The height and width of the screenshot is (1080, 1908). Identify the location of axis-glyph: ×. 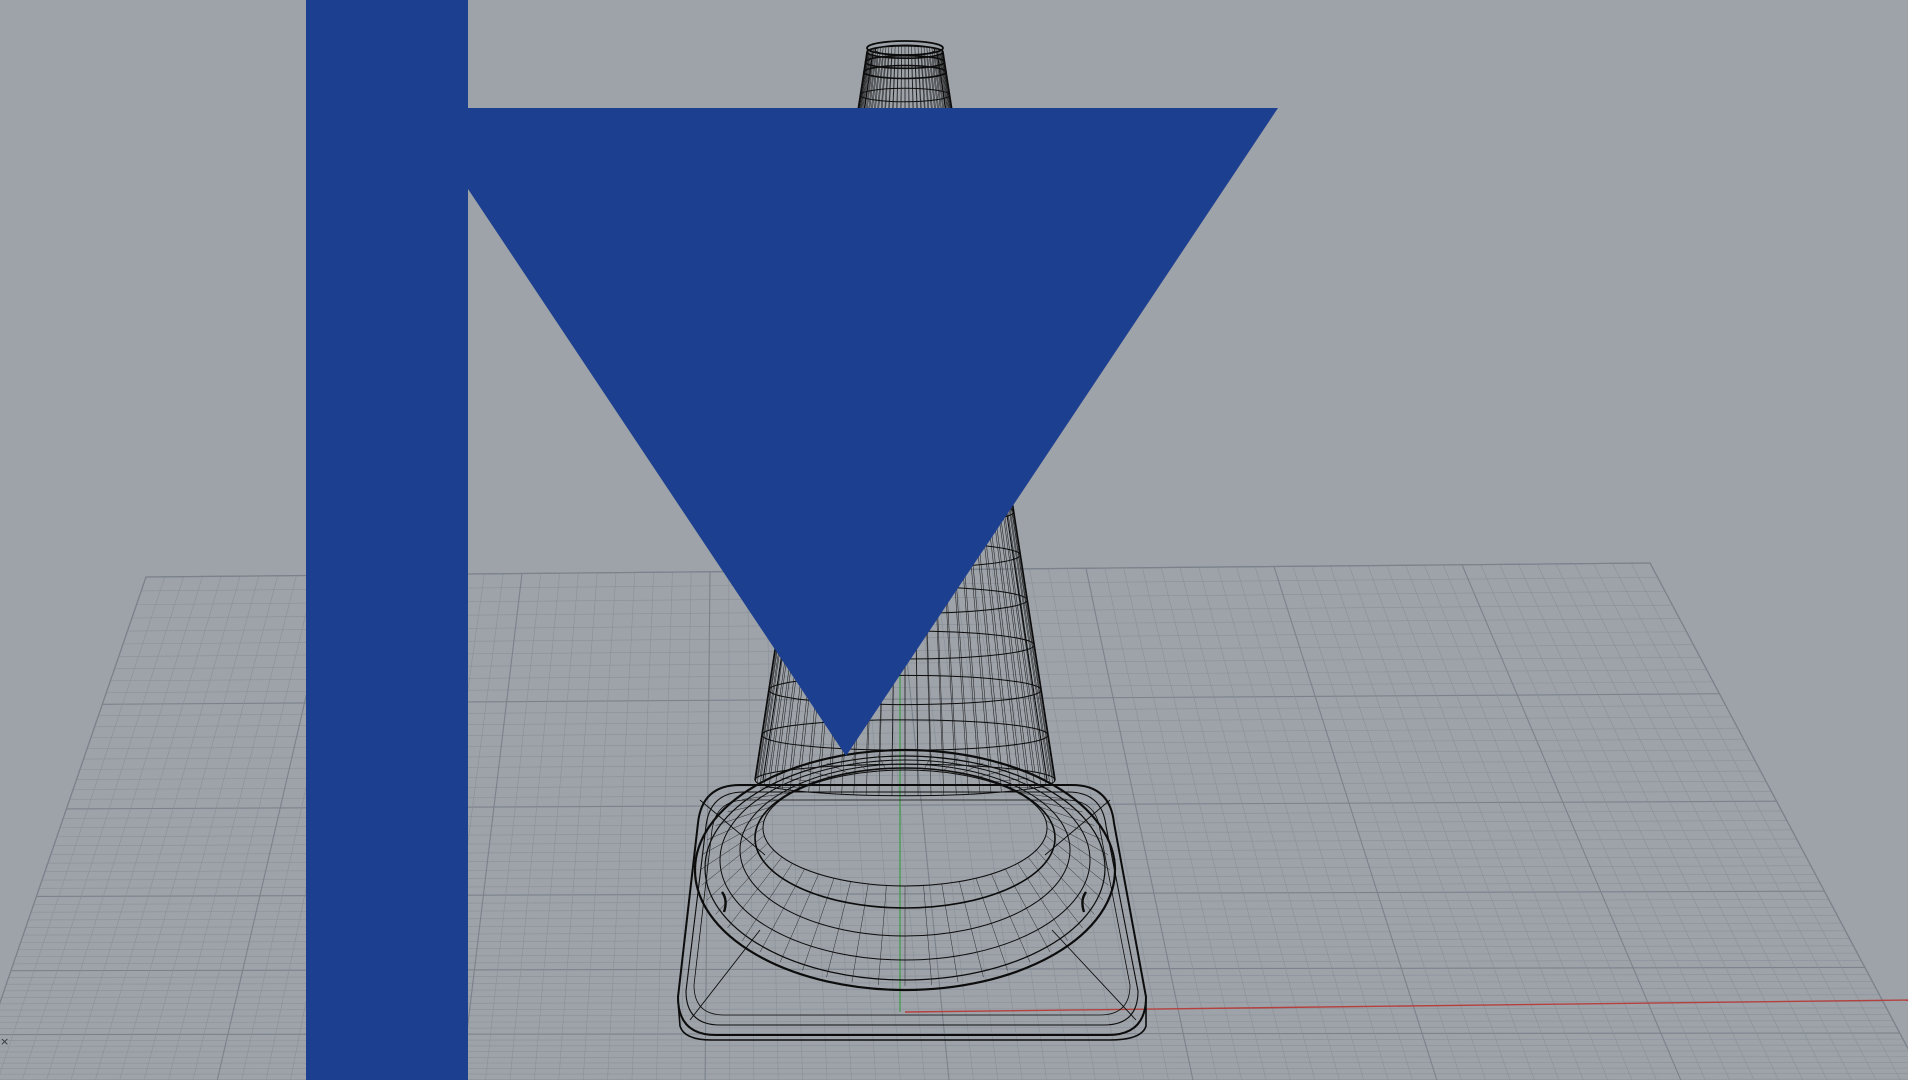
(5, 1041).